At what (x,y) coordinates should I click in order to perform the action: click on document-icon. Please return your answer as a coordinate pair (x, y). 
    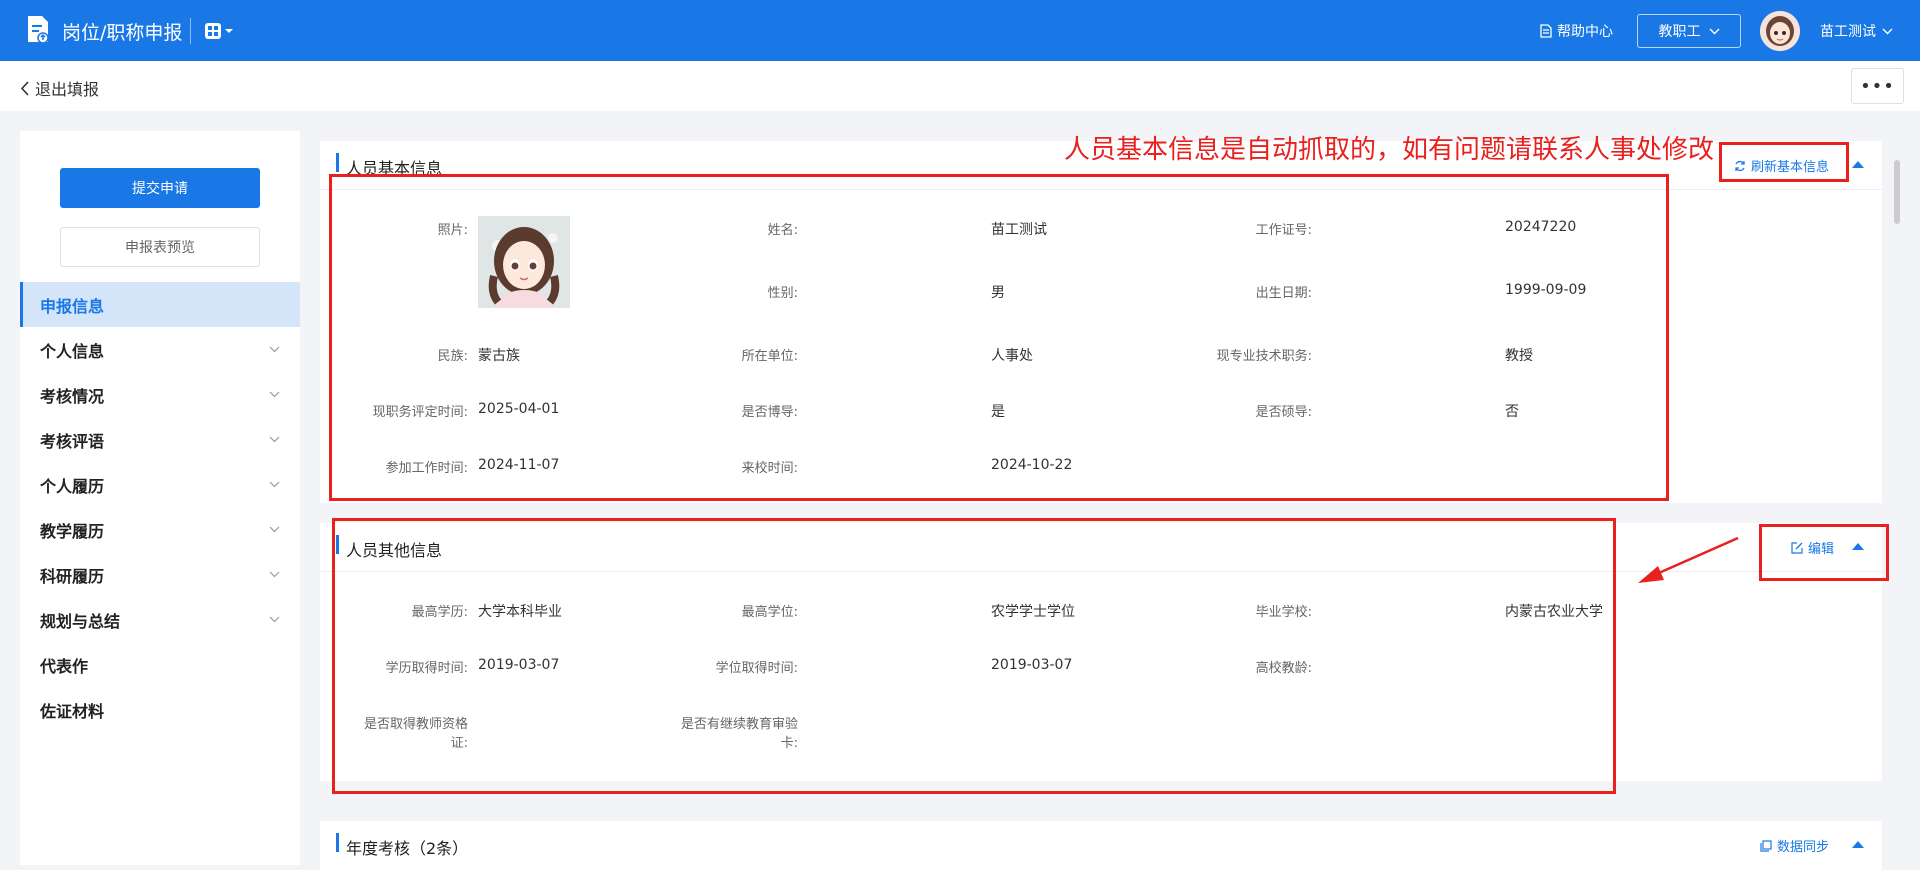
    Looking at the image, I should click on (1546, 31).